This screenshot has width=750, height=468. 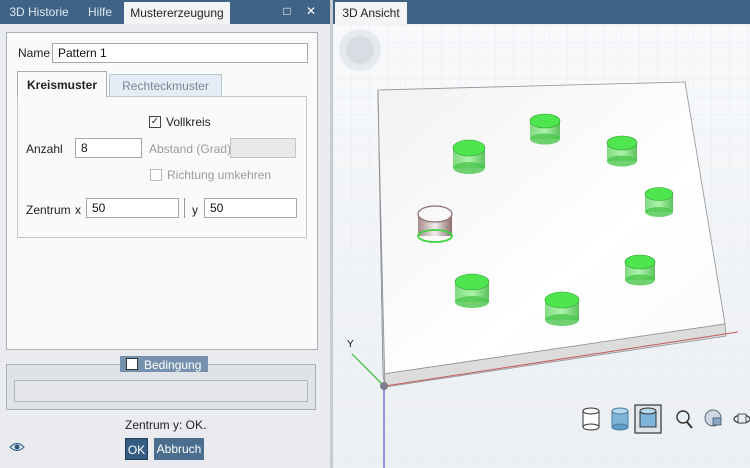 I want to click on zentrum-x-label: x, so click(x=78, y=210).